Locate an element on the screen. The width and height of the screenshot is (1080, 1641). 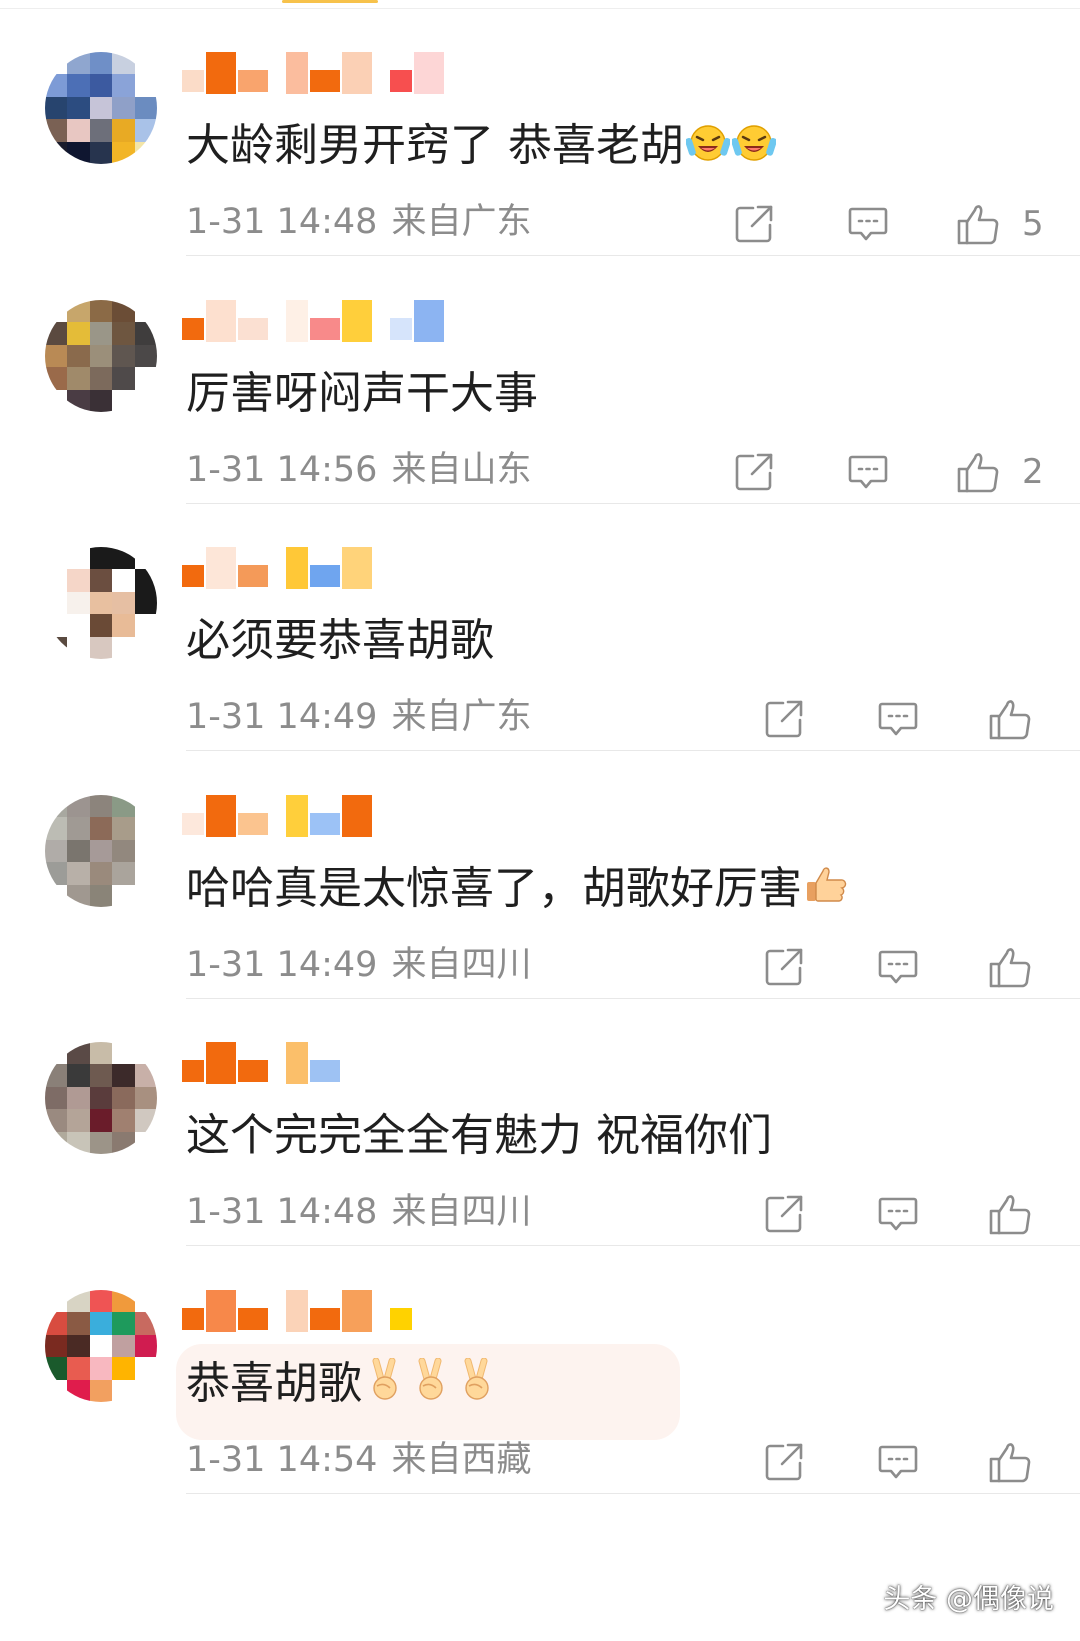
comment-meta: 1-31 14:56 来自山东 is located at coordinates (358, 470).